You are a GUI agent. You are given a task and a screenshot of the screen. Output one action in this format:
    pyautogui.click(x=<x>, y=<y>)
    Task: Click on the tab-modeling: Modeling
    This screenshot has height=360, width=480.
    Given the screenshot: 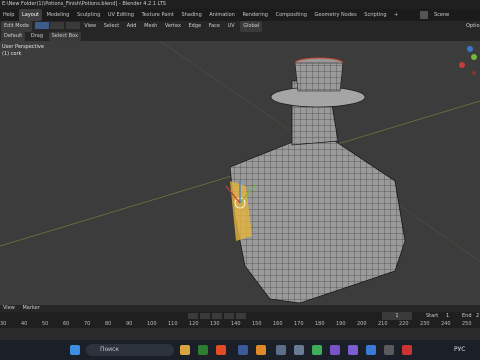 What is the action you would take?
    pyautogui.click(x=58, y=15)
    